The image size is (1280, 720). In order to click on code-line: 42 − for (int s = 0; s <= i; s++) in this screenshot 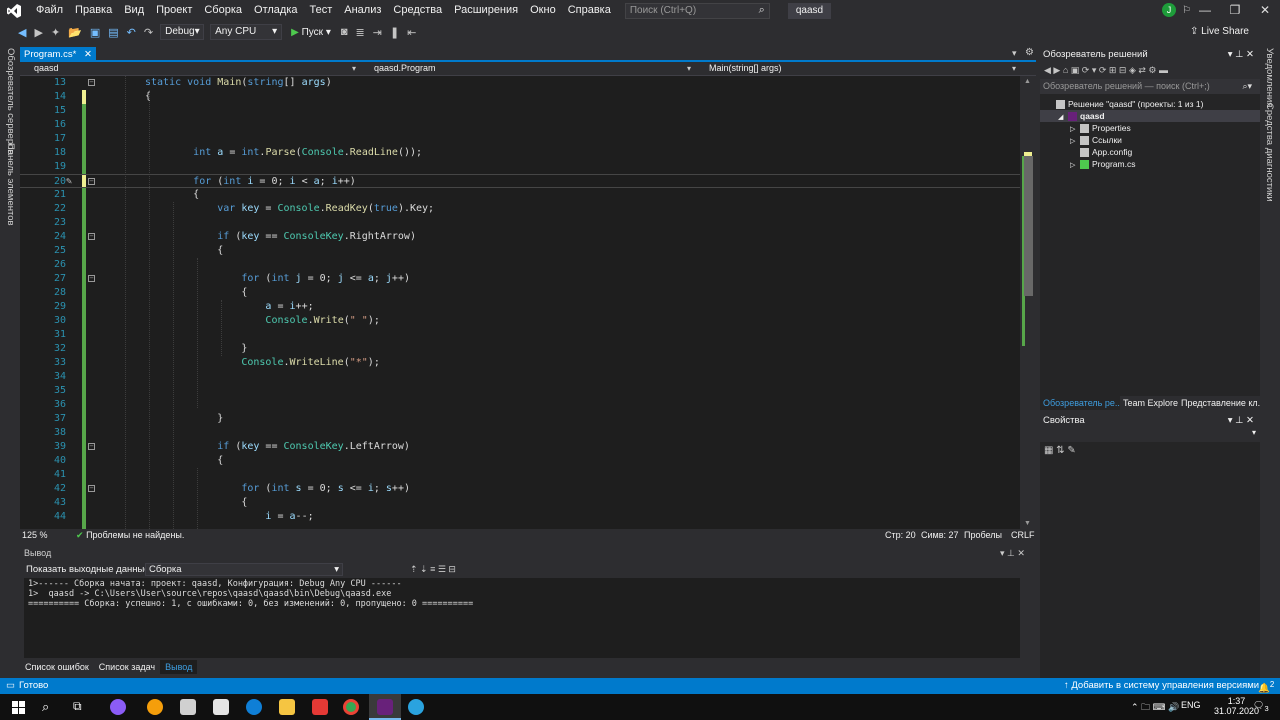, I will do `click(520, 489)`.